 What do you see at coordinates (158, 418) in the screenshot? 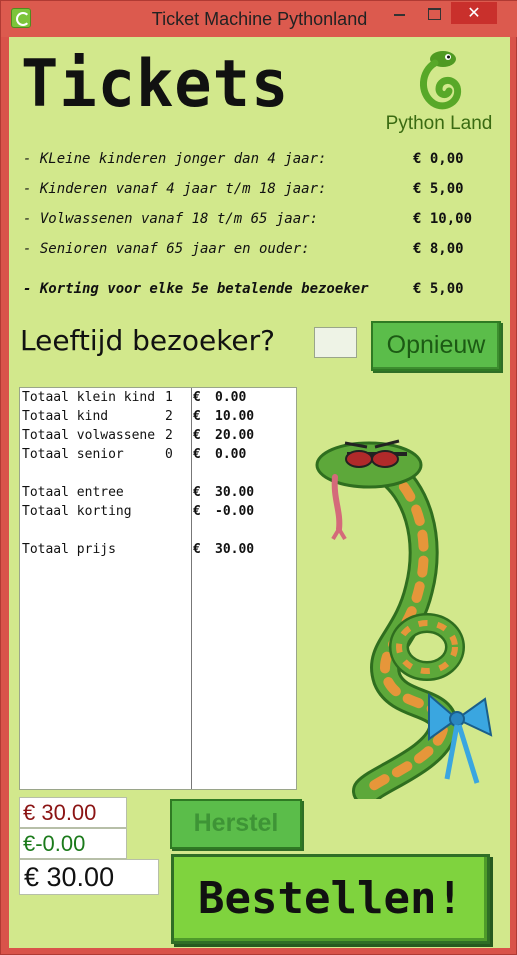
I see `summary-row: Totaal kind 2 € 10.00` at bounding box center [158, 418].